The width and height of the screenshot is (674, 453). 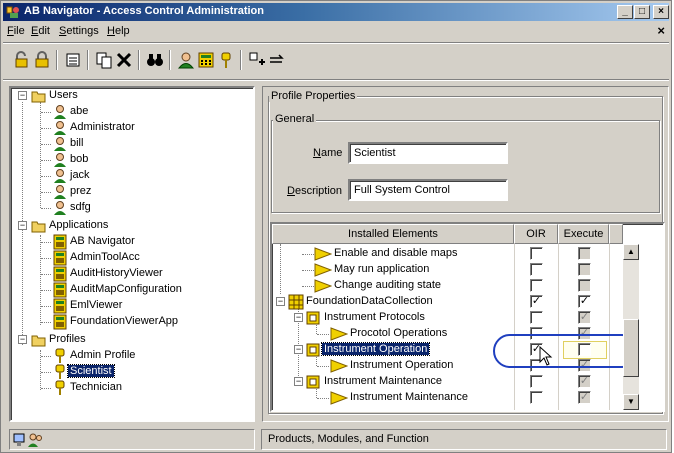 I want to click on grid-row: − FoundationDataCollection ✓ ✓, so click(x=447, y=302).